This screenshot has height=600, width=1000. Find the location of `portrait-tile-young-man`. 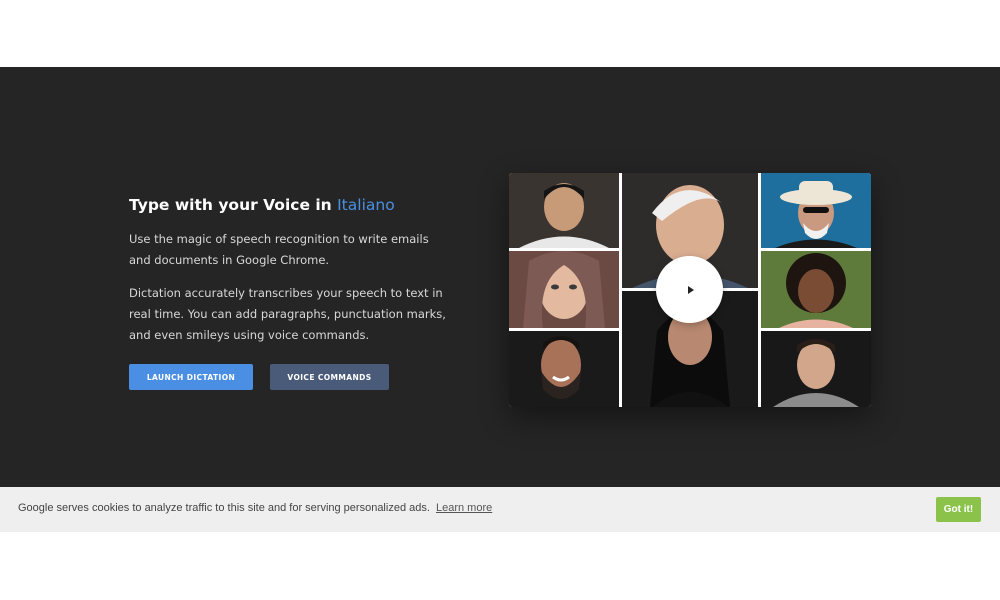

portrait-tile-young-man is located at coordinates (564, 210).